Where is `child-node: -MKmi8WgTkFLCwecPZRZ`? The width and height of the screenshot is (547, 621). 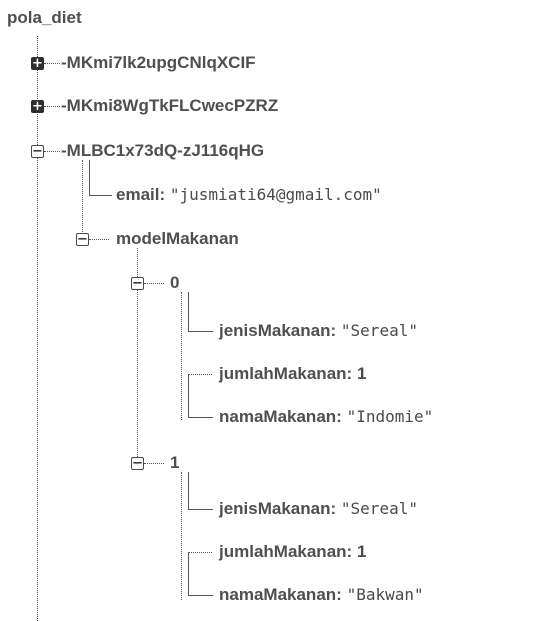
child-node: -MKmi8WgTkFLCwecPZRZ is located at coordinates (169, 106).